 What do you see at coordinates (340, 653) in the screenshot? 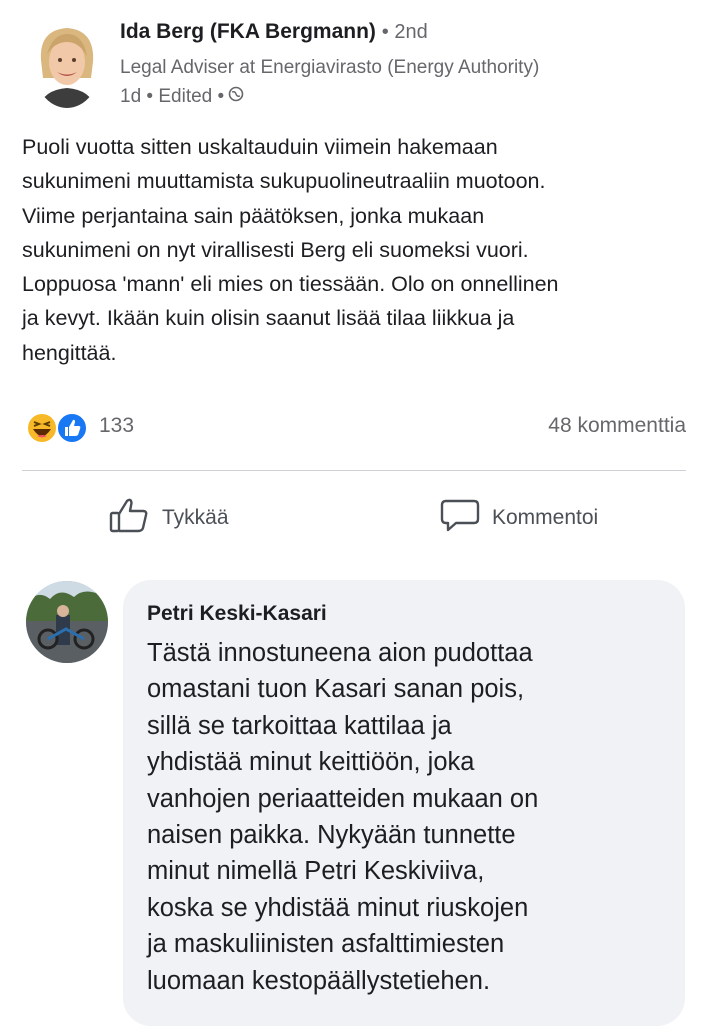
I see `comment-text-line: Tästä innostuneena aion pudottaa` at bounding box center [340, 653].